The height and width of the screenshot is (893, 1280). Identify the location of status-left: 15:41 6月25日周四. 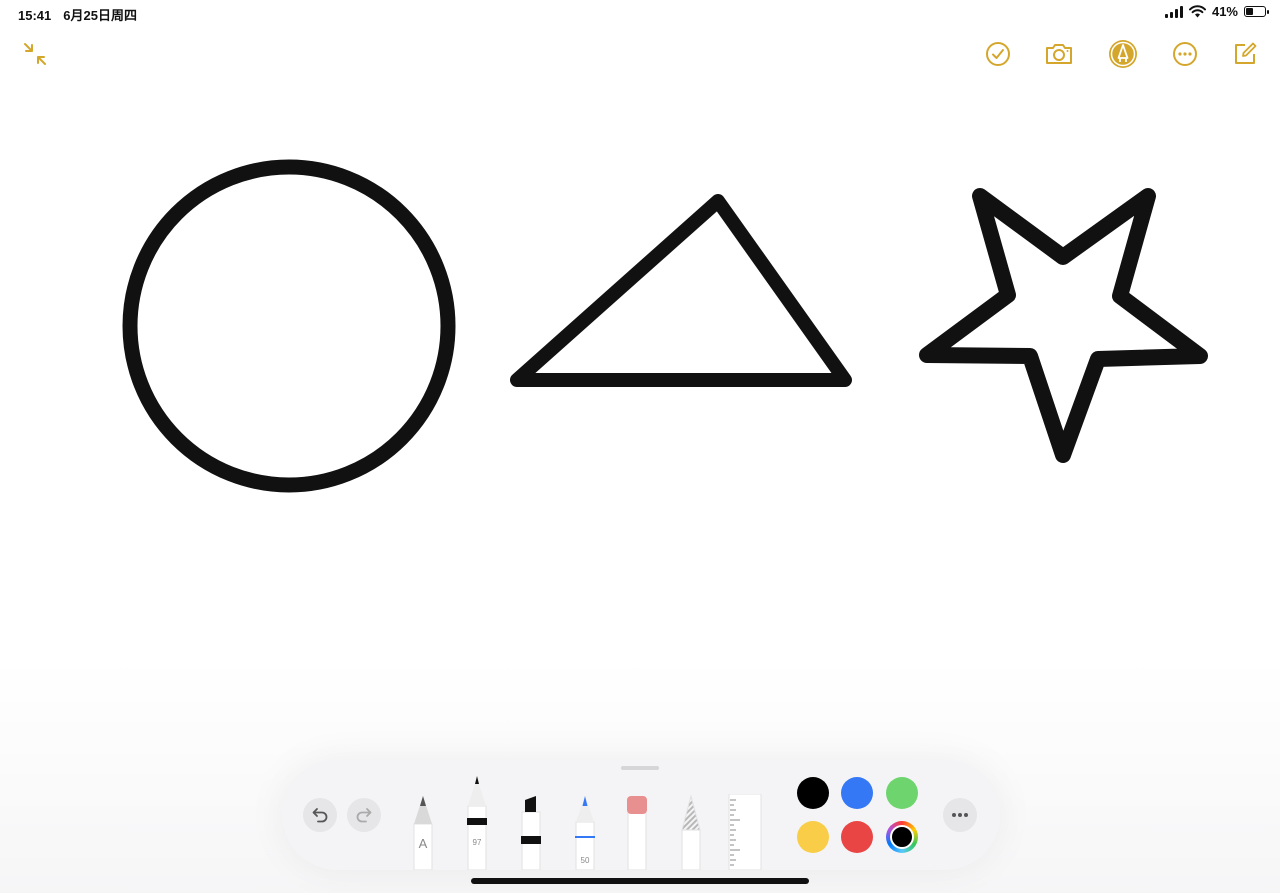
(83, 14).